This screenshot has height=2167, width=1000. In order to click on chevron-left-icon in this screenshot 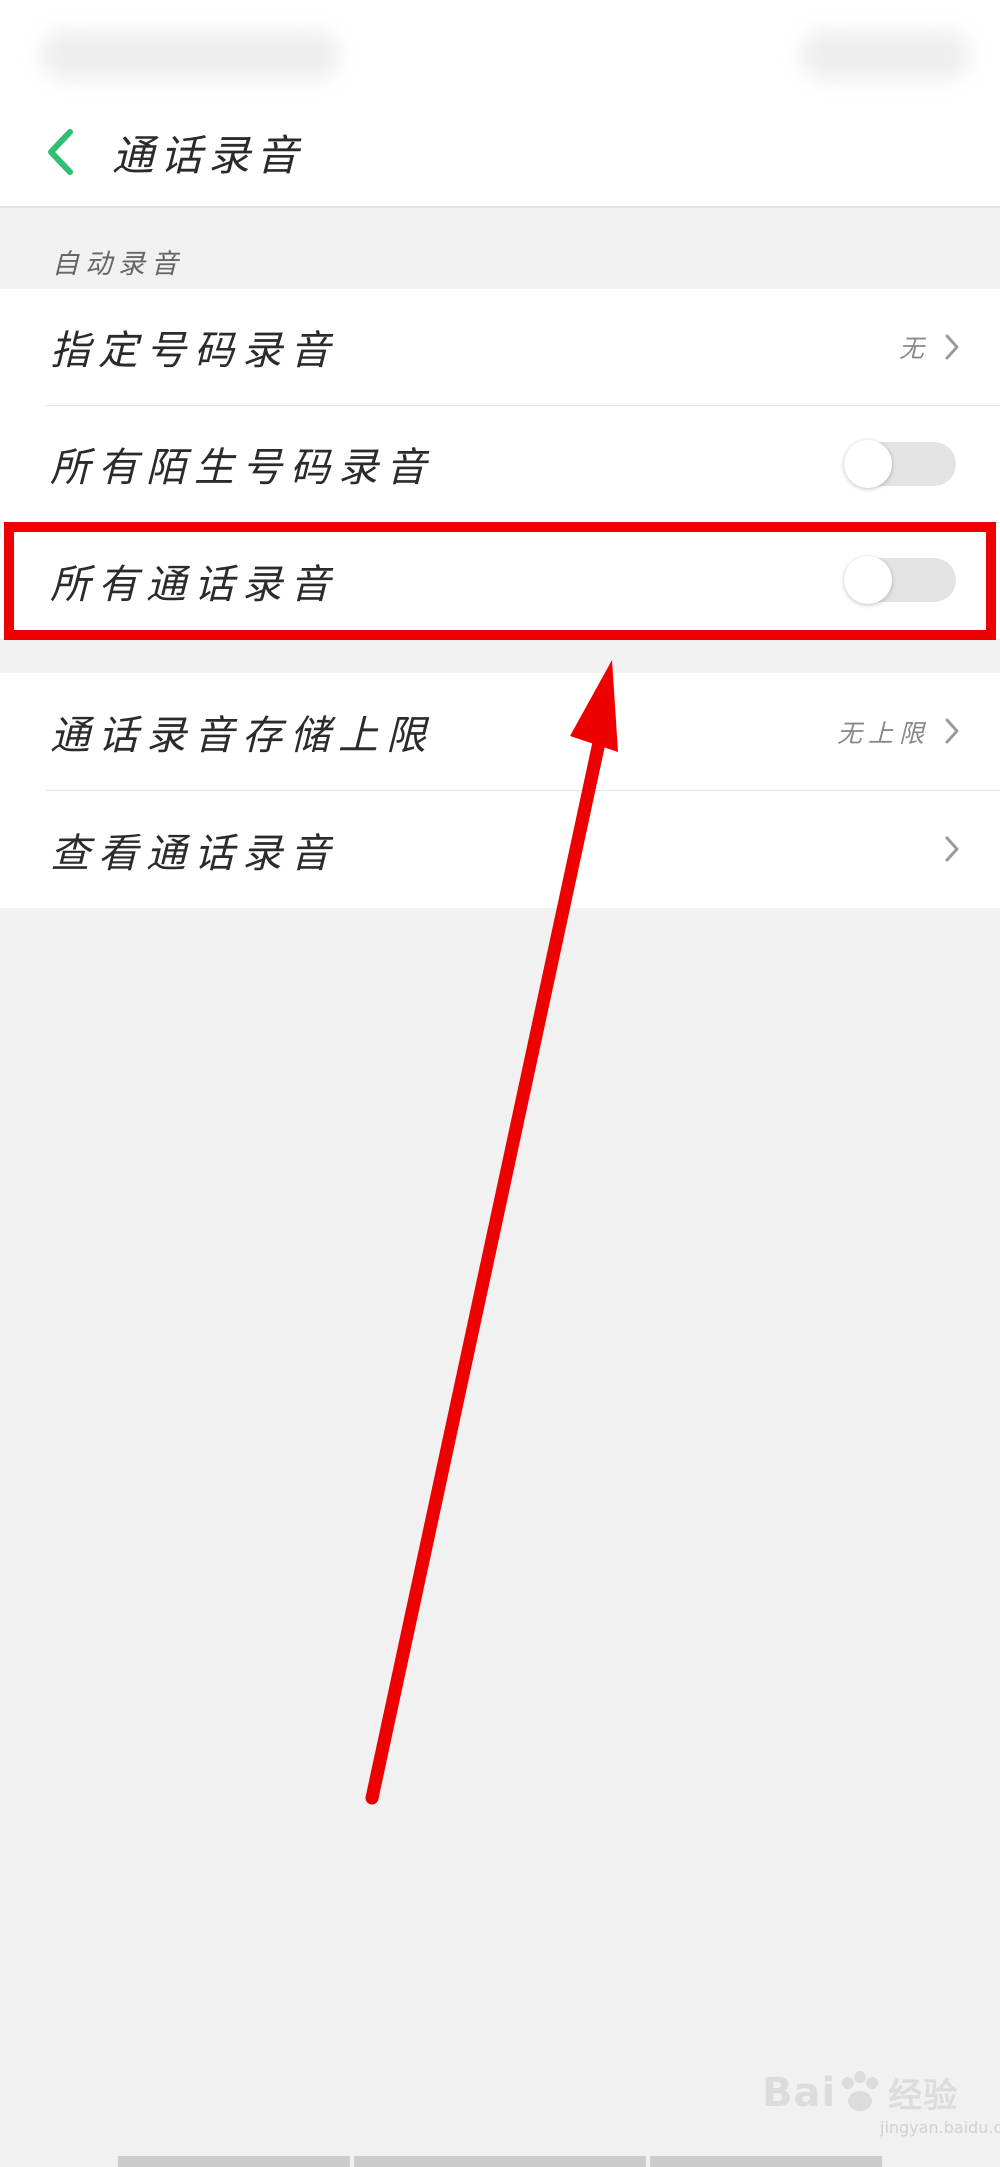, I will do `click(60, 152)`.